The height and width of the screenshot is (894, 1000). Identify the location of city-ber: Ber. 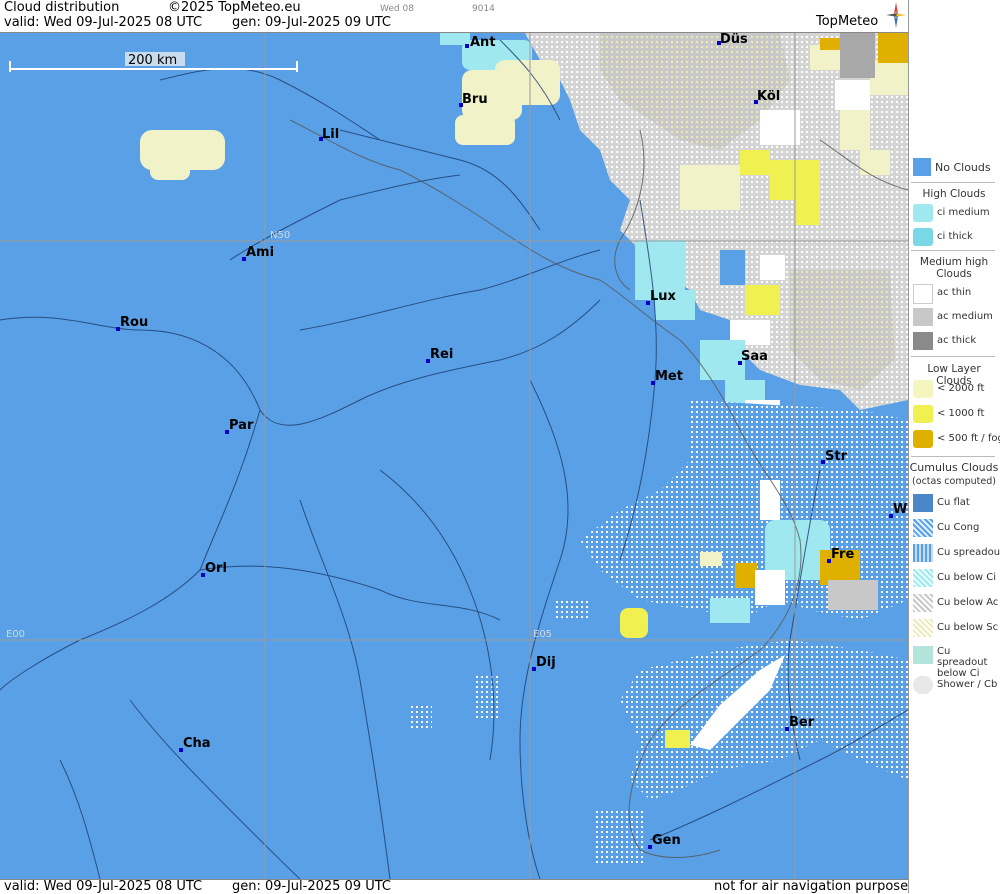
(800, 723).